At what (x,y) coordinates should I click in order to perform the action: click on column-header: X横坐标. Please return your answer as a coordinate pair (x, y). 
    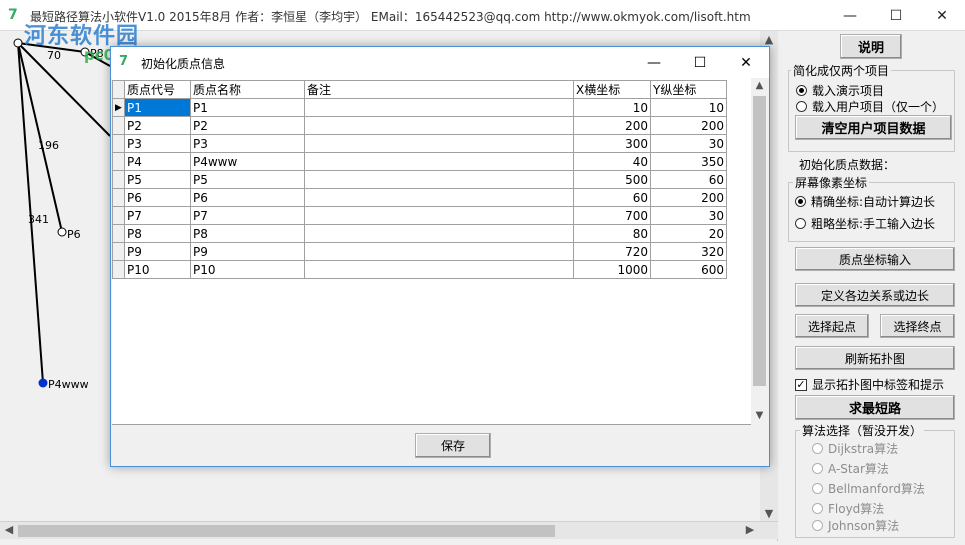
    Looking at the image, I should click on (612, 89).